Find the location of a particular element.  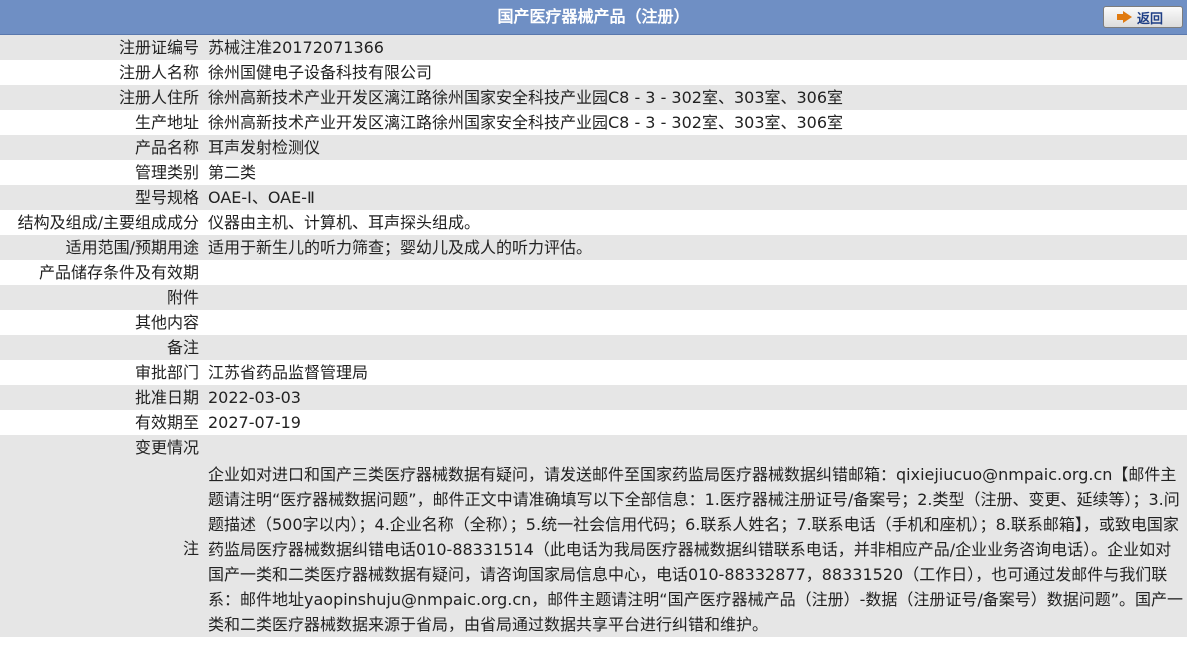

row-label: 管理类别 is located at coordinates (102, 172).